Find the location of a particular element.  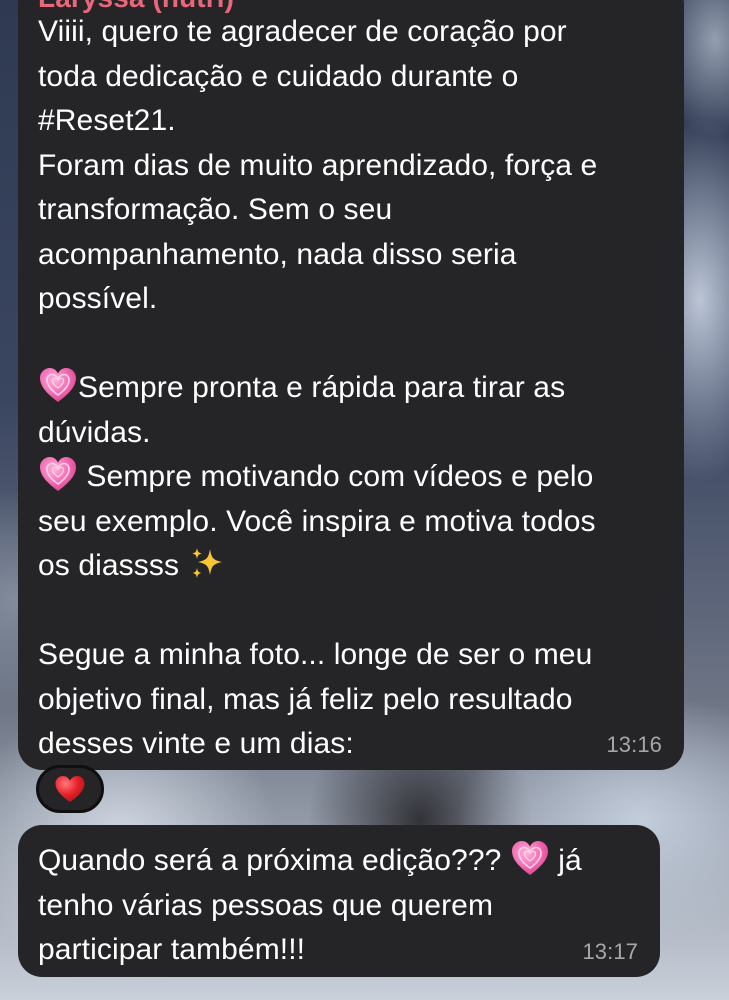

sparkles-icon is located at coordinates (207, 564).